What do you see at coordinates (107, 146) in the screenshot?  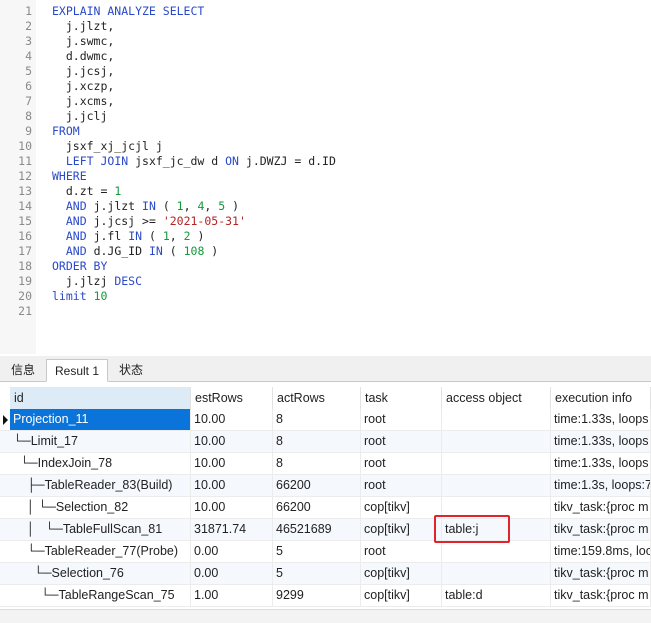 I see `code-token: jsxf_xj_jcjl j` at bounding box center [107, 146].